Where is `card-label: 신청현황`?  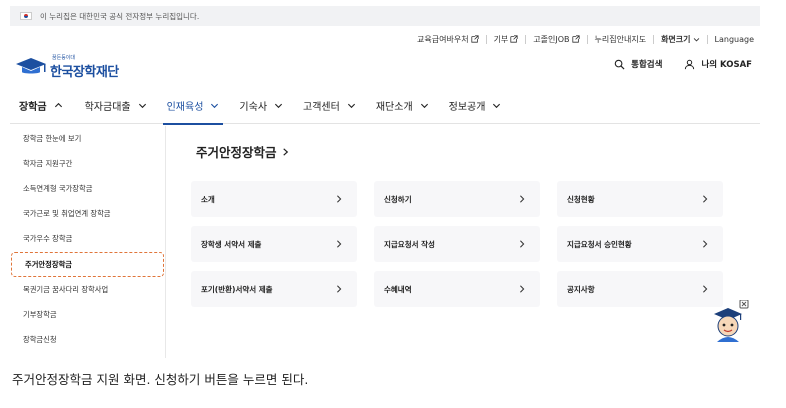
card-label: 신청현황 is located at coordinates (581, 199).